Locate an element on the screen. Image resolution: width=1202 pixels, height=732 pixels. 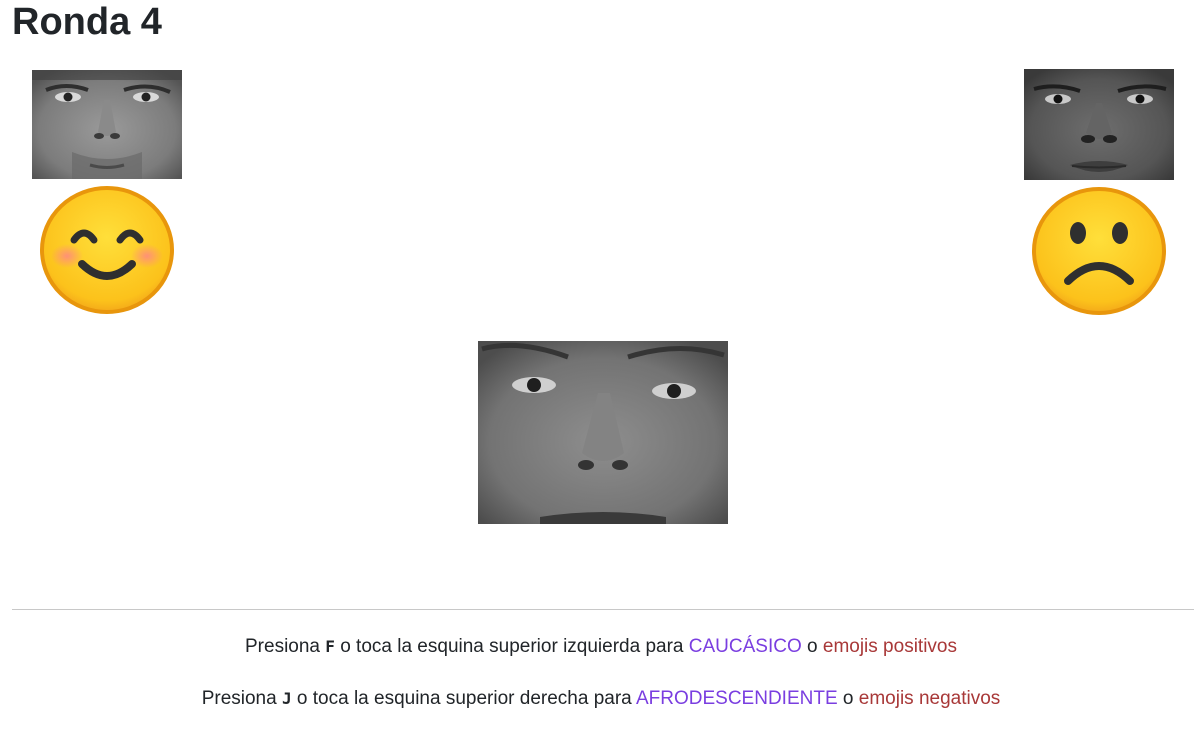
divider is located at coordinates (603, 609).